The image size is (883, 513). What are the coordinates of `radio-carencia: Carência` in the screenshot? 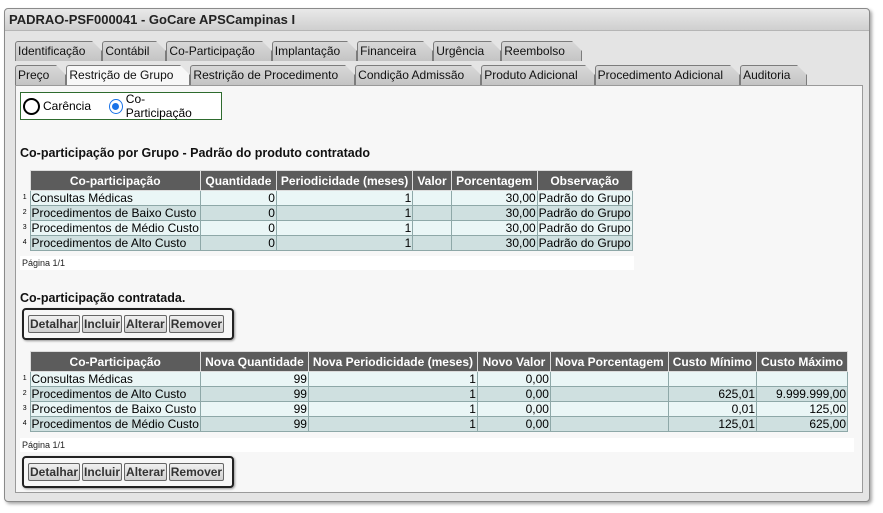 It's located at (57, 106).